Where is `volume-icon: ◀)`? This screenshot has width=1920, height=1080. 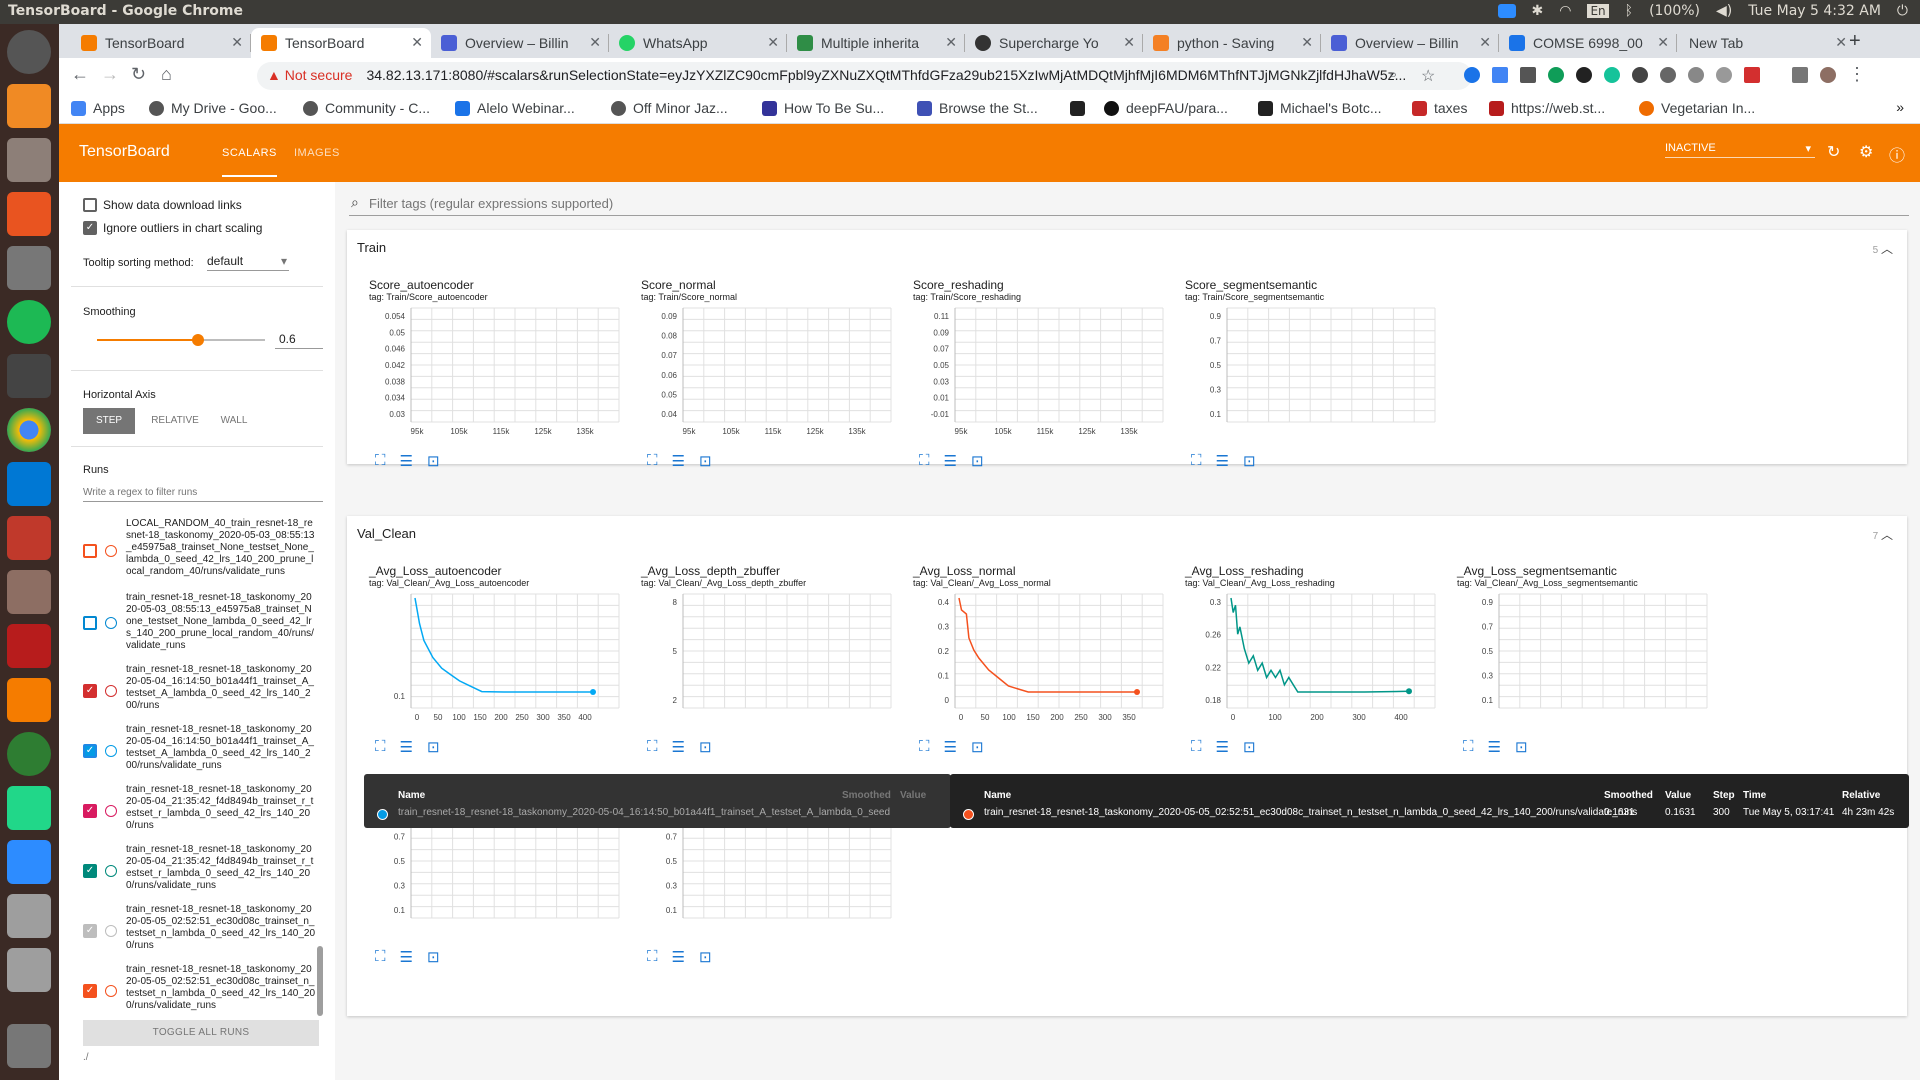
volume-icon: ◀) is located at coordinates (1724, 11).